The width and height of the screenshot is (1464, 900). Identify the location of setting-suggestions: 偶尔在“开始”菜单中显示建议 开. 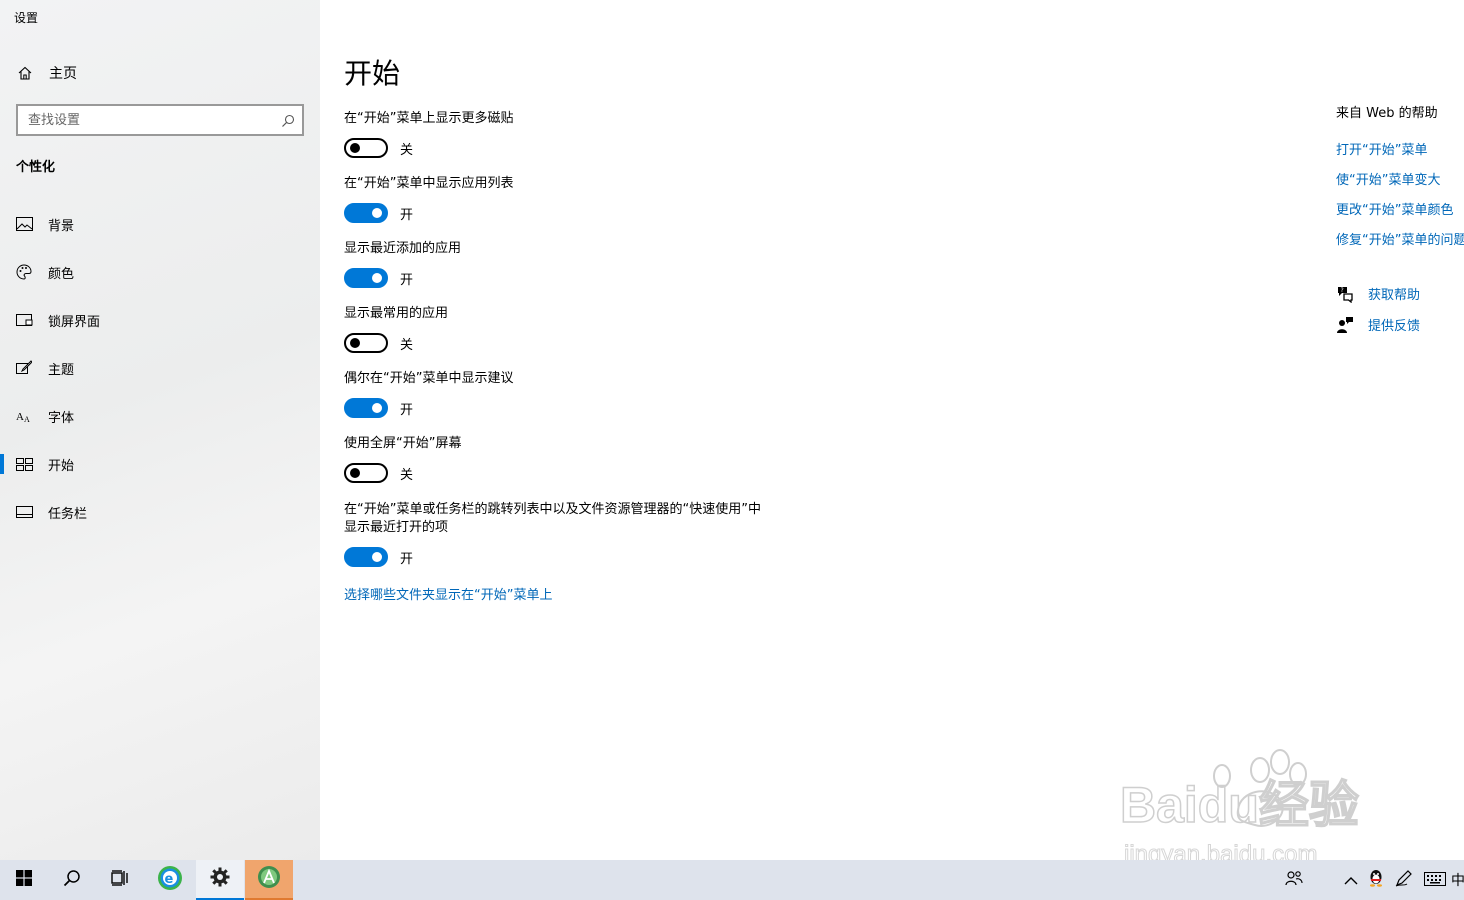
(574, 394).